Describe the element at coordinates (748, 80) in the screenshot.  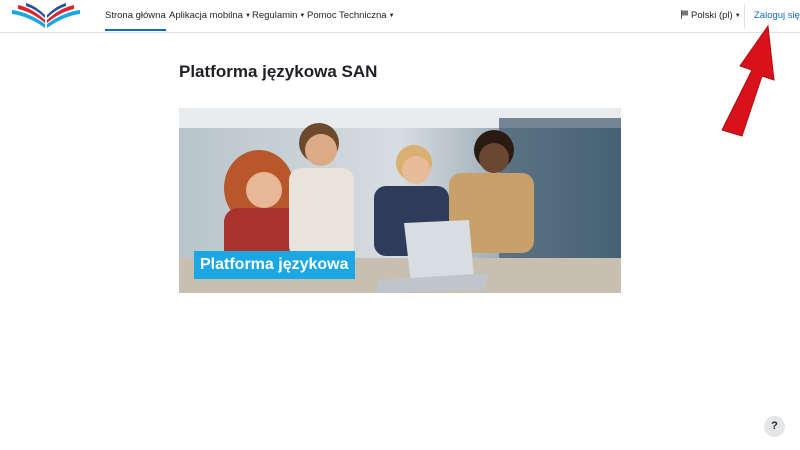
I see `red-arrow-annotation` at that location.